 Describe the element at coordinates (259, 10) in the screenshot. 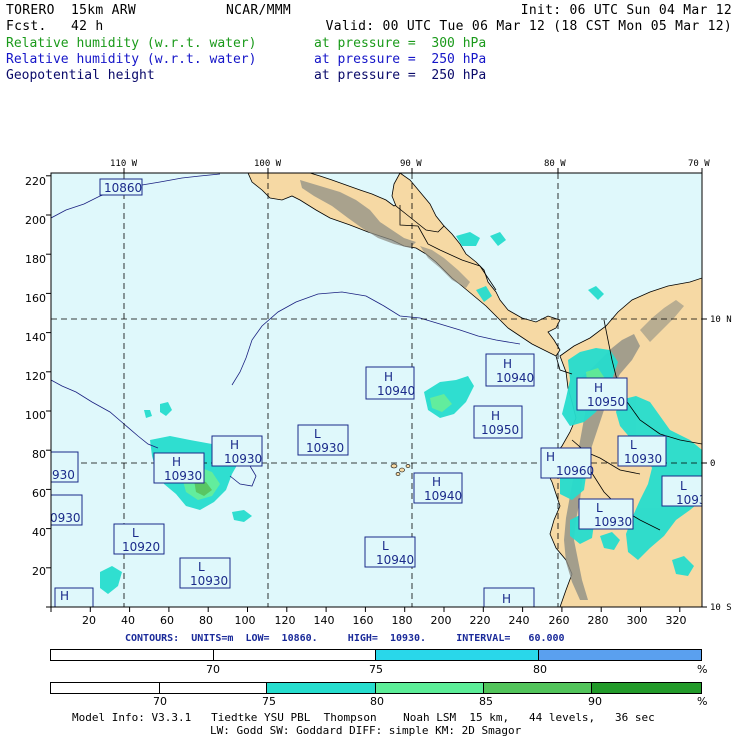

I see `center-name: NCAR/MMM` at that location.